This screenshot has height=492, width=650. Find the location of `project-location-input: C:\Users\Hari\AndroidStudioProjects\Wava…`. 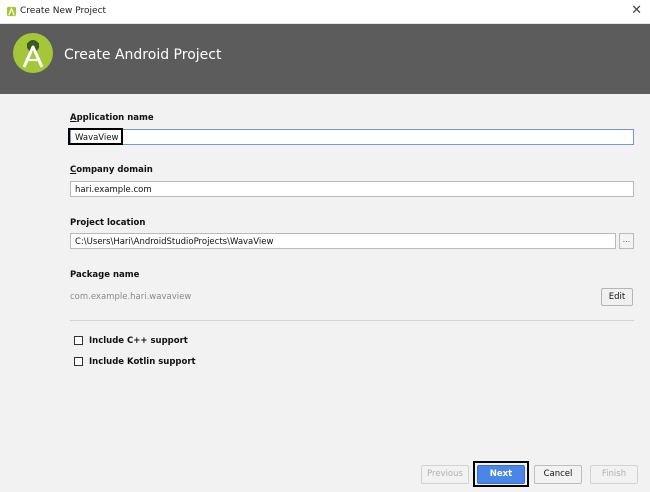

project-location-input: C:\Users\Hari\AndroidStudioProjects\Wava… is located at coordinates (343, 241).